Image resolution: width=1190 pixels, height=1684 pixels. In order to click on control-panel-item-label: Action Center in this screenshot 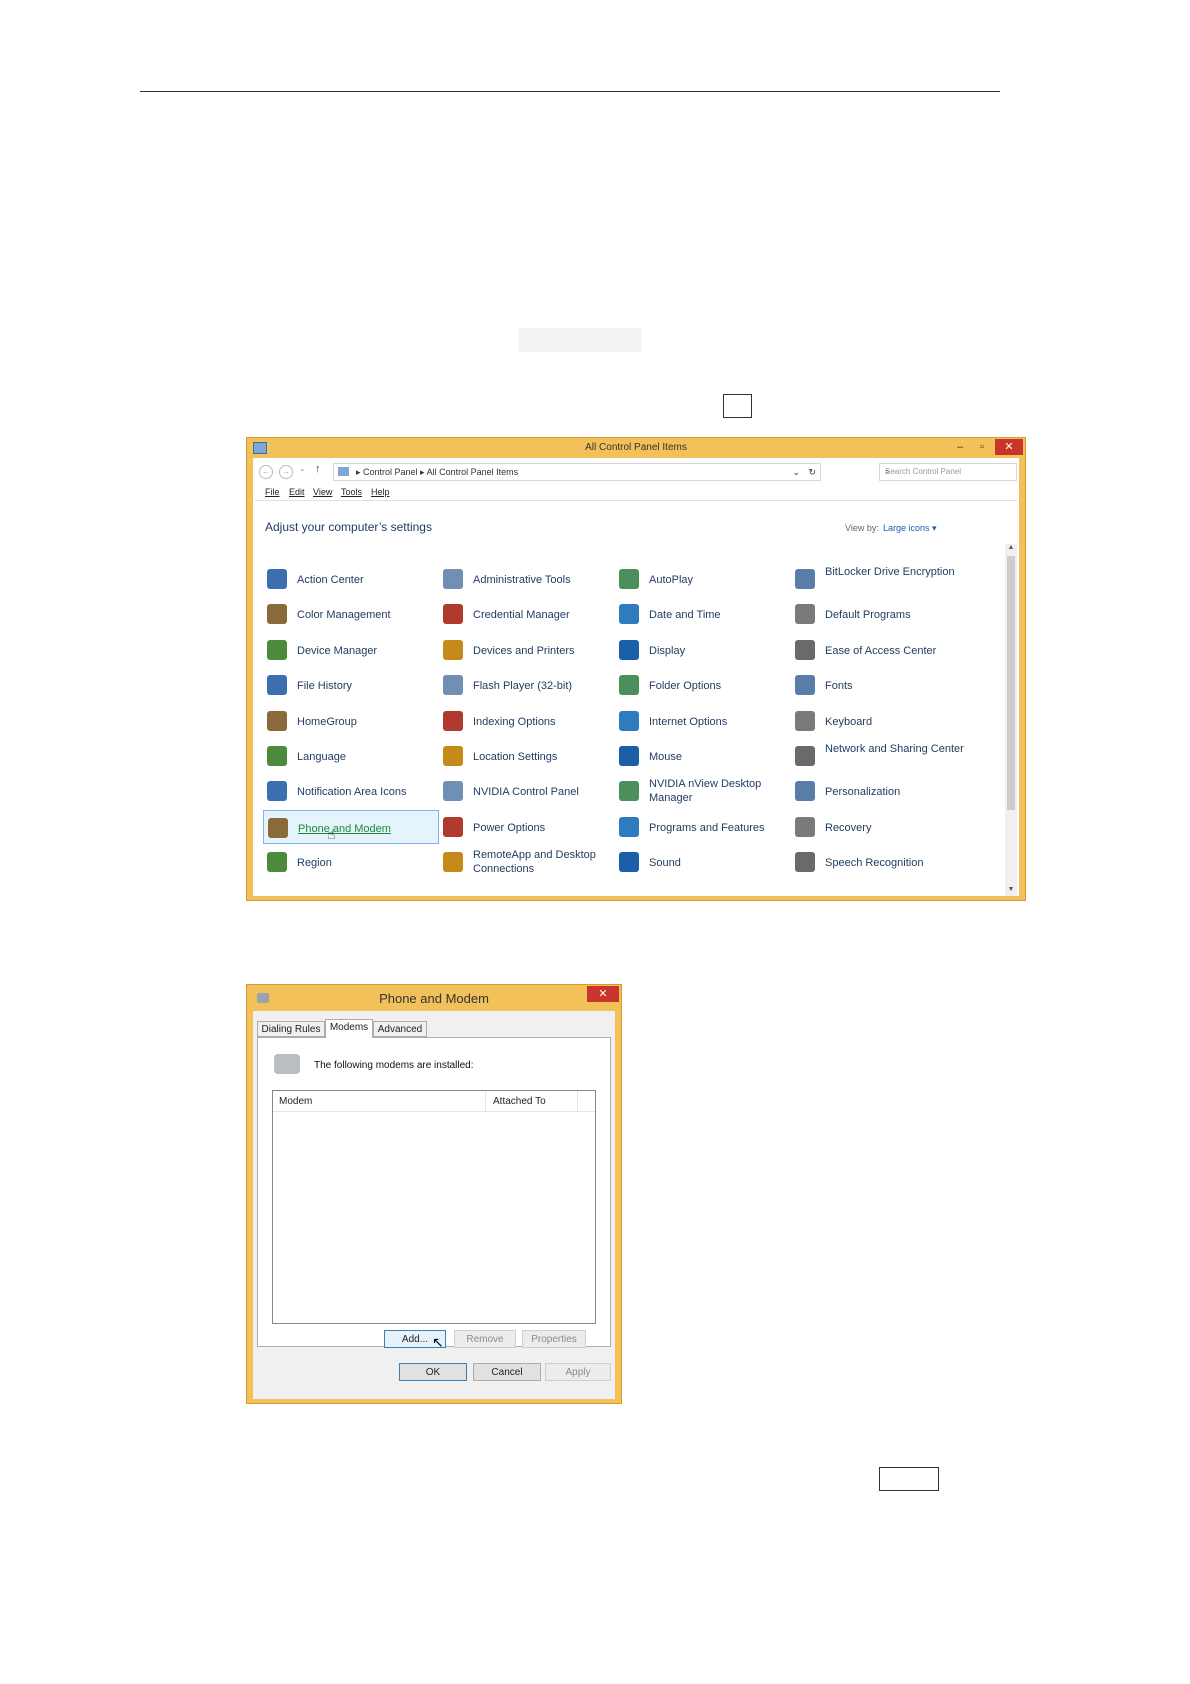, I will do `click(330, 580)`.